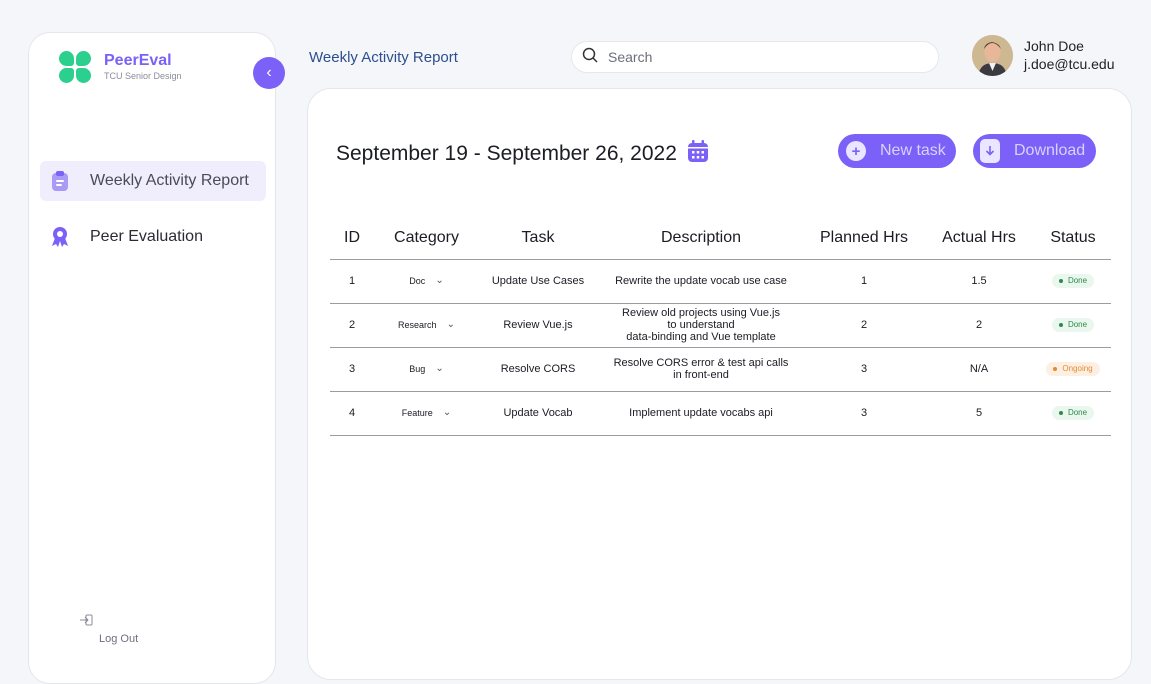 This screenshot has width=1151, height=684. I want to click on cell-planned-hrs: 2, so click(864, 325).